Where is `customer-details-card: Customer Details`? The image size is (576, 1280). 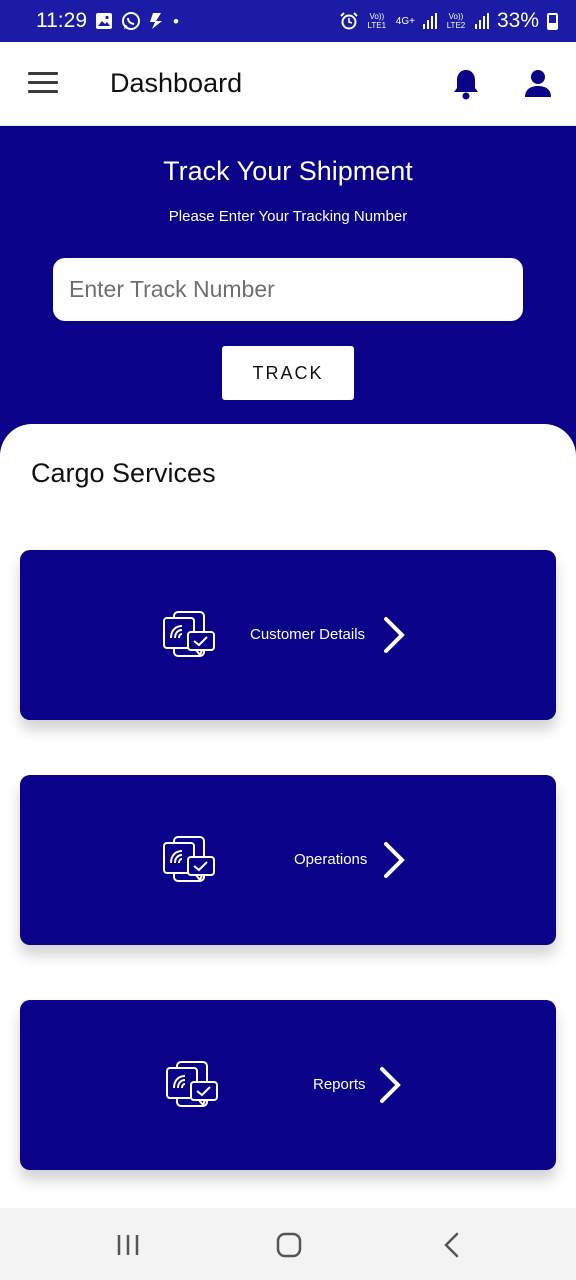
customer-details-card: Customer Details is located at coordinates (288, 635).